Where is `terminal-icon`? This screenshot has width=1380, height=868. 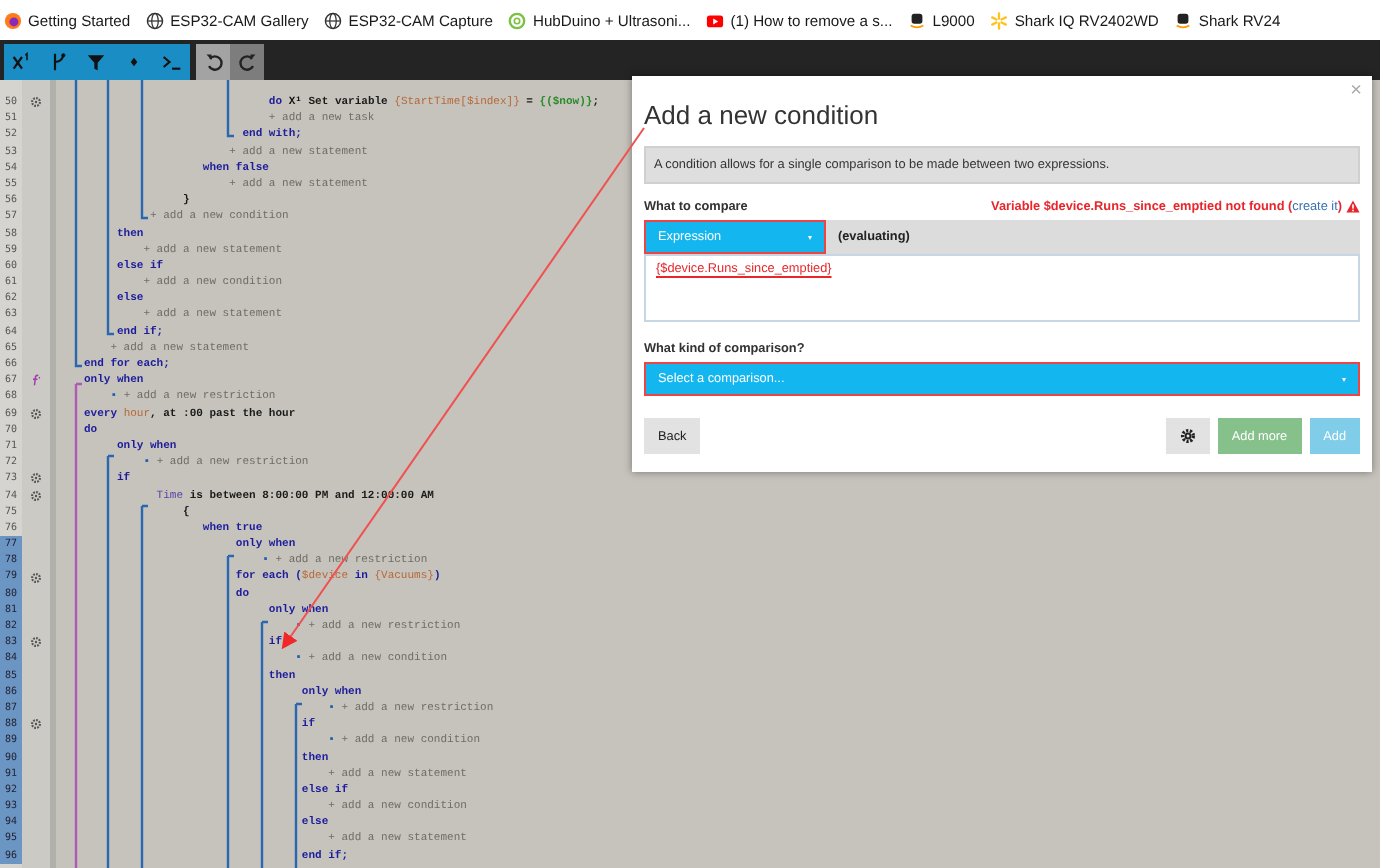 terminal-icon is located at coordinates (171, 62).